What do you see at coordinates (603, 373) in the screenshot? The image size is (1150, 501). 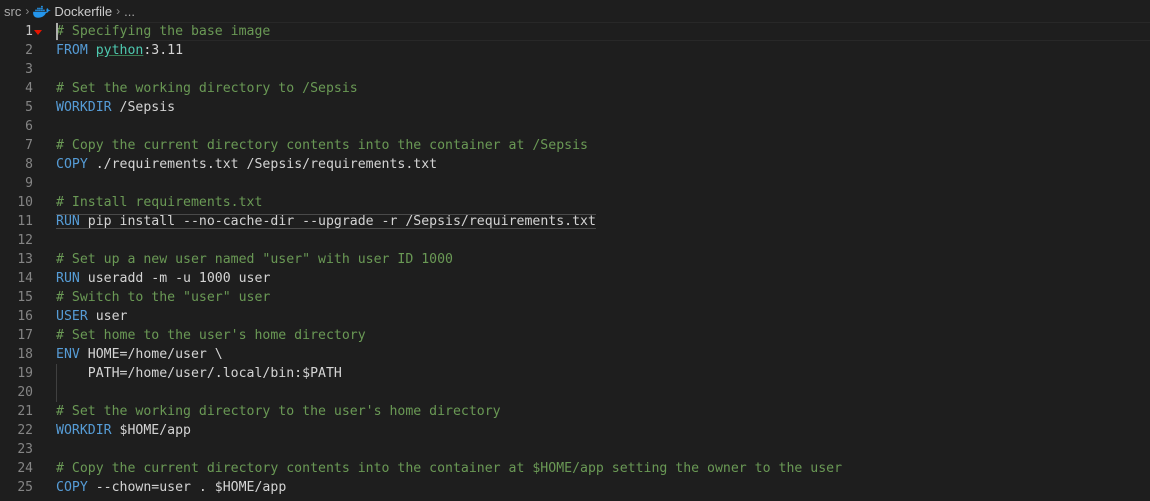 I see `line-content: PATH=/home/user/.local/bin:$PATH` at bounding box center [603, 373].